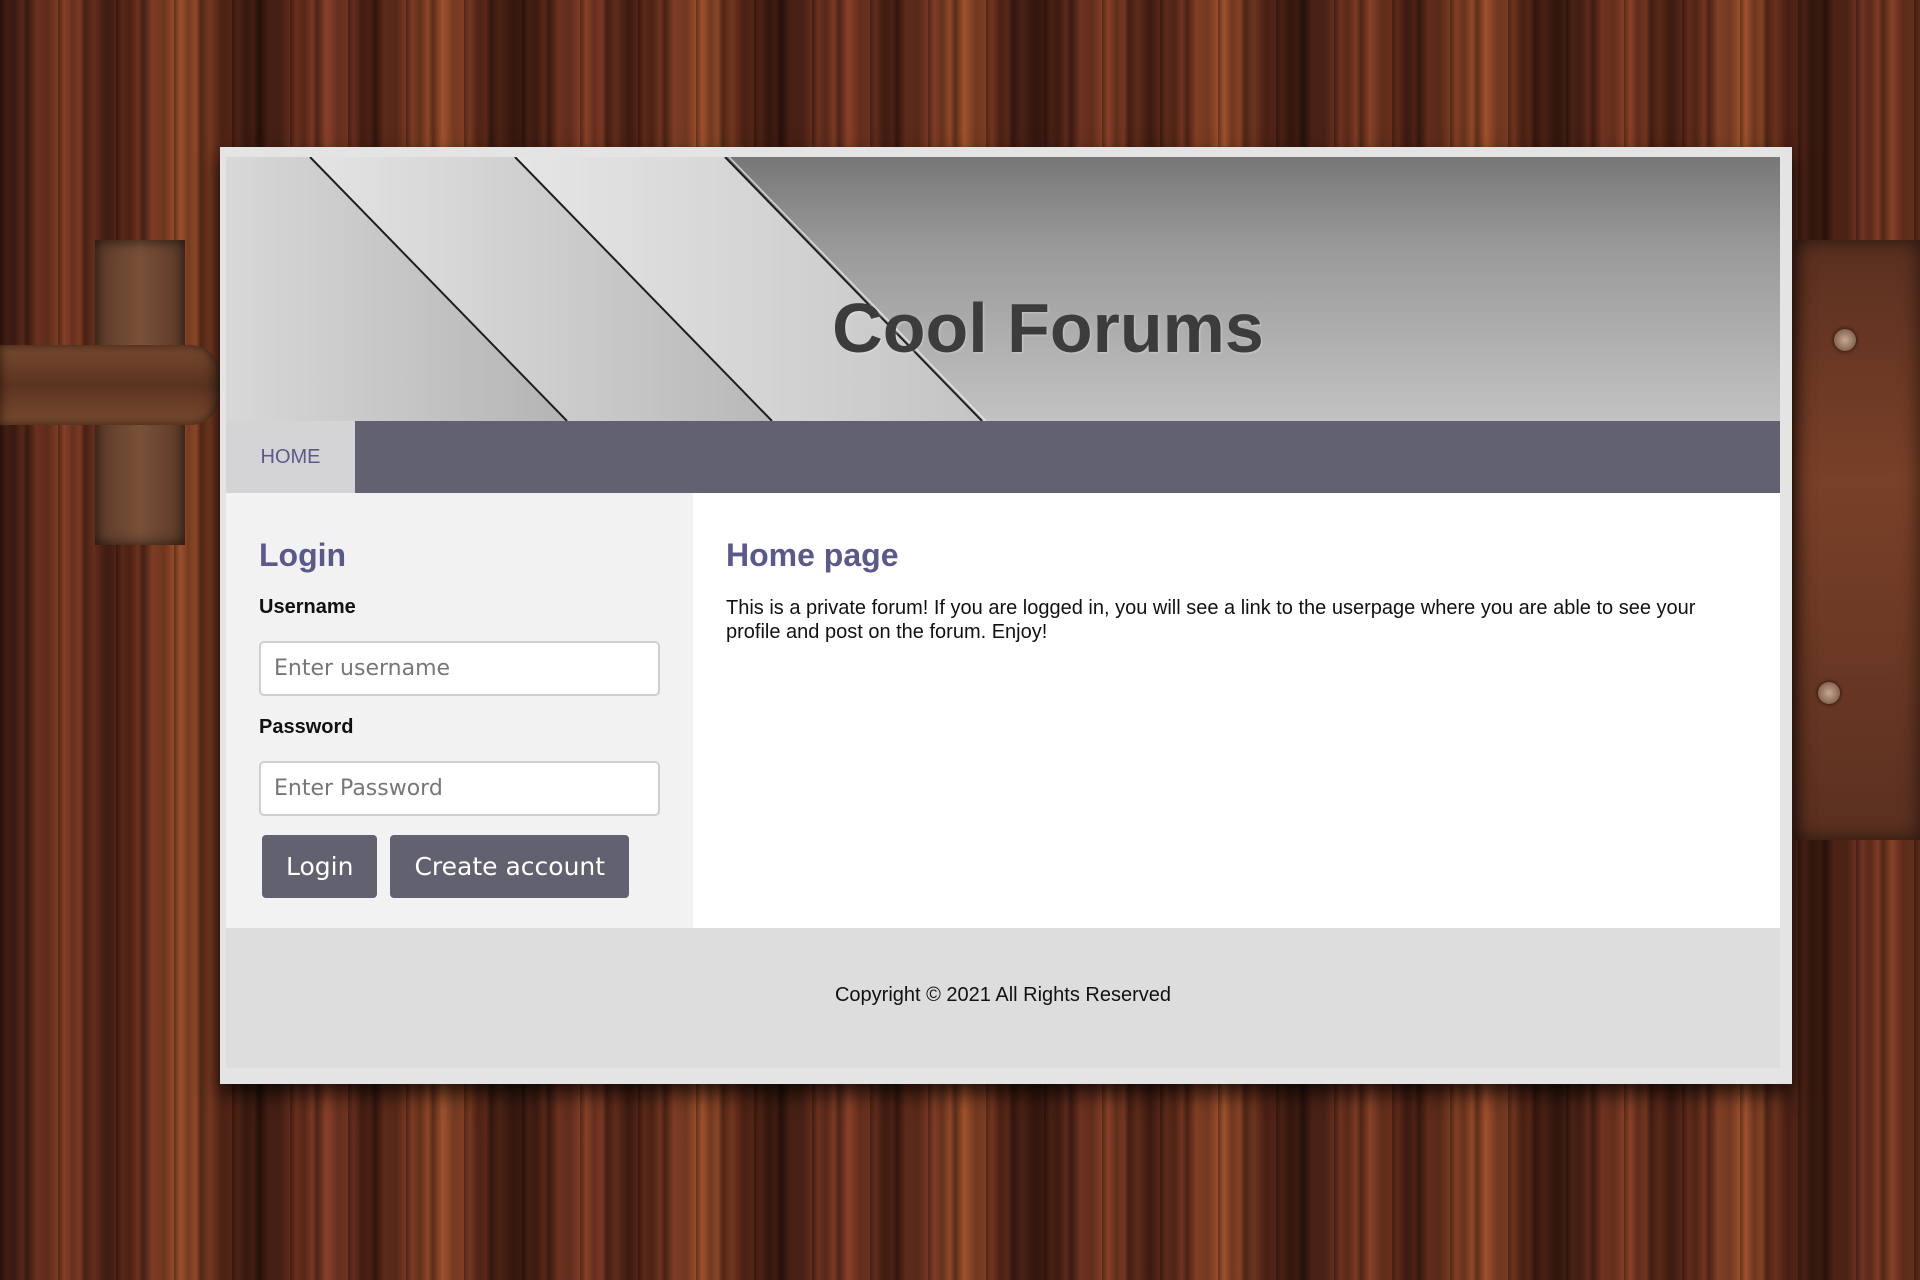 The image size is (1920, 1280). What do you see at coordinates (290, 457) in the screenshot?
I see `nav-home-link: HOME` at bounding box center [290, 457].